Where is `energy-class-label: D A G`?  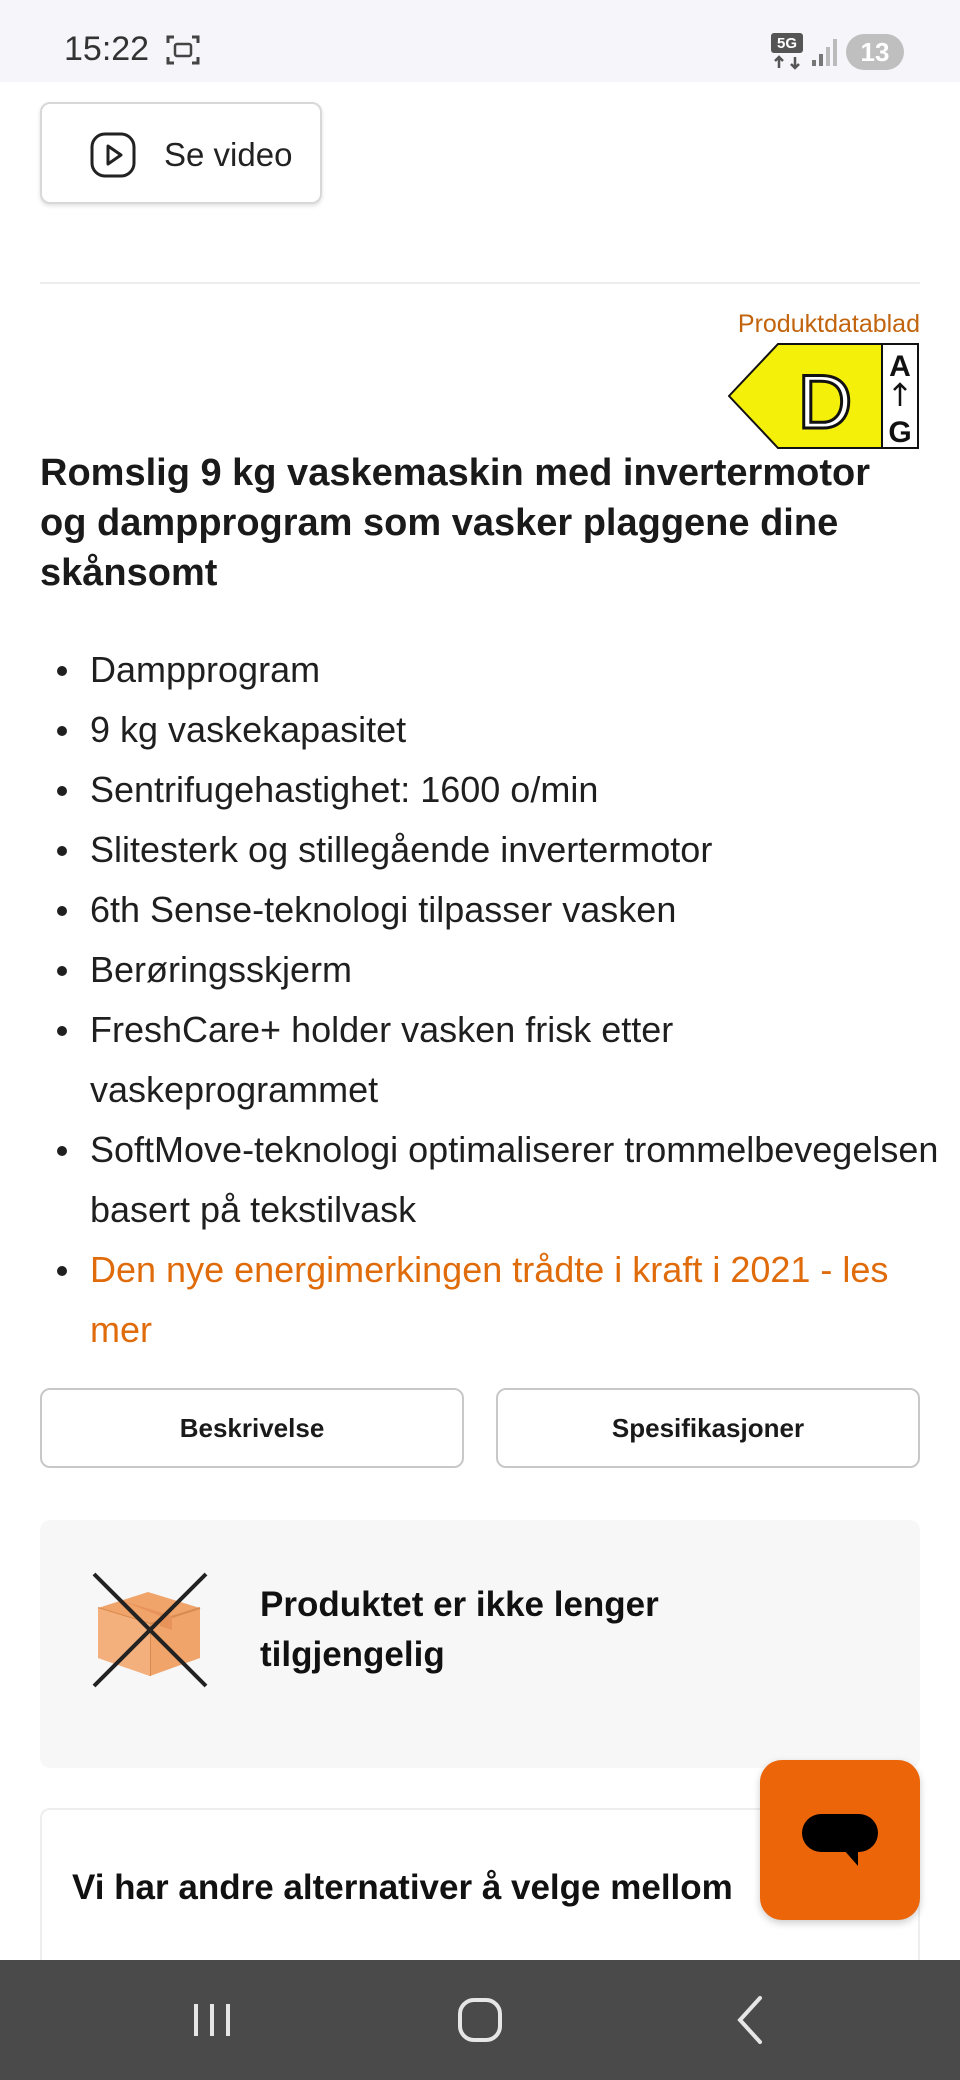
energy-class-label: D A G is located at coordinates (824, 396).